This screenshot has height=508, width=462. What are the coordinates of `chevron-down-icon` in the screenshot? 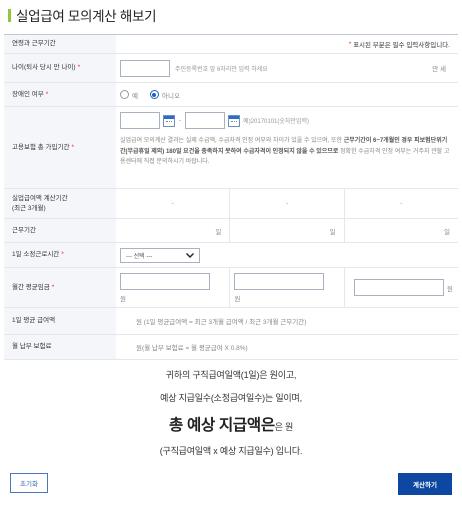 It's located at (190, 255).